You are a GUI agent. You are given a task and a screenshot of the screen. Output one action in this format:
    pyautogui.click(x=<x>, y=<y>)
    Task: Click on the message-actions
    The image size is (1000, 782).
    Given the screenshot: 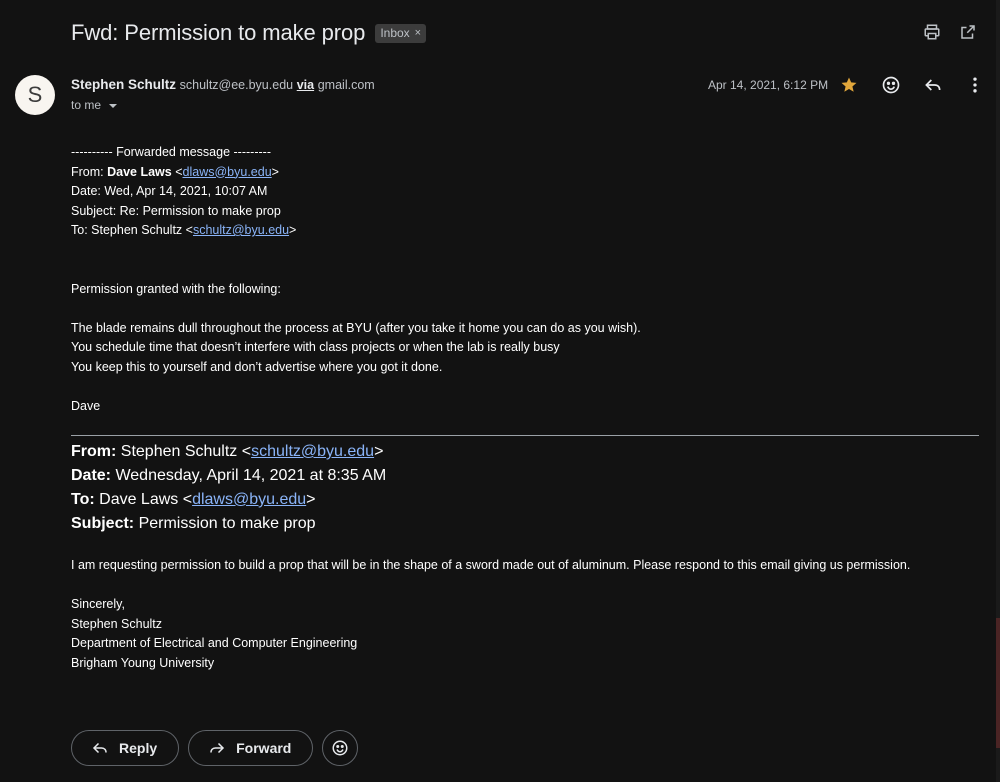 What is the action you would take?
    pyautogui.click(x=912, y=85)
    